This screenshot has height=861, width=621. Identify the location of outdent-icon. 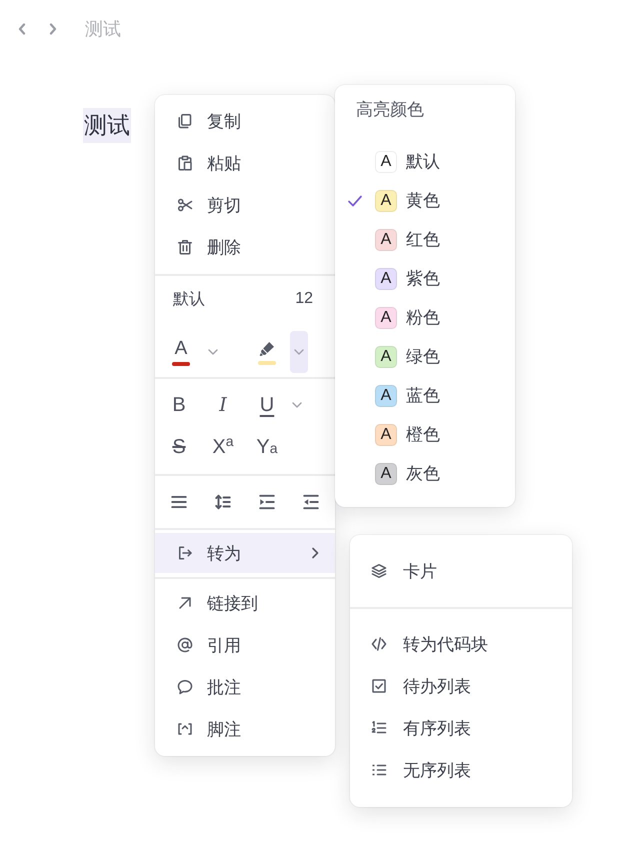
(311, 502).